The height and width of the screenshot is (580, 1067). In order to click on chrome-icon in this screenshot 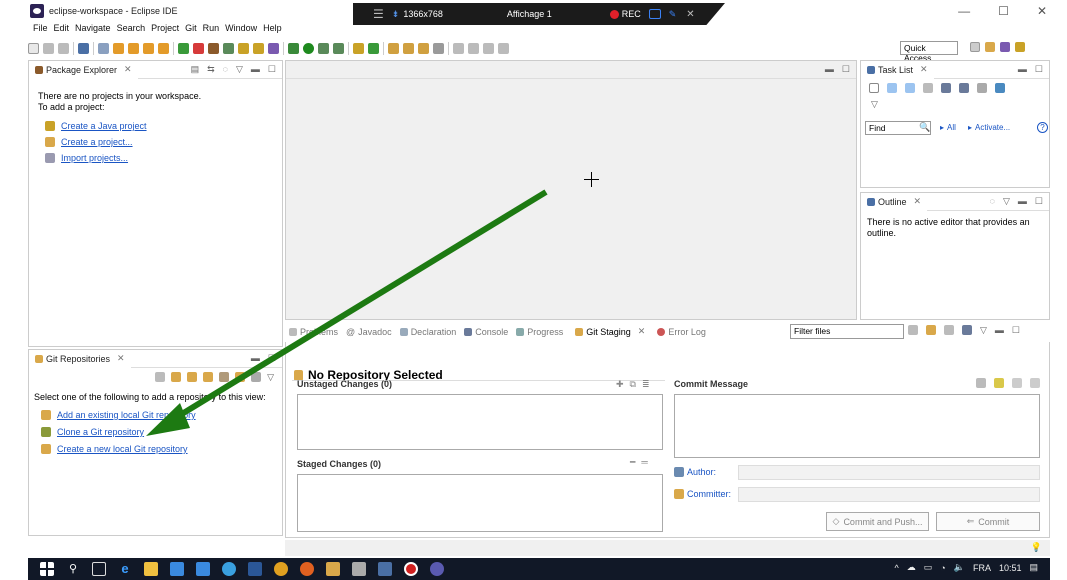, I will do `click(281, 569)`.